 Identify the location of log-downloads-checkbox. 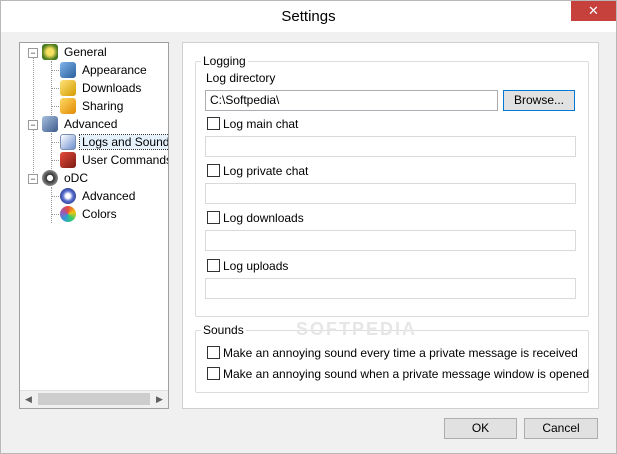
(213, 217).